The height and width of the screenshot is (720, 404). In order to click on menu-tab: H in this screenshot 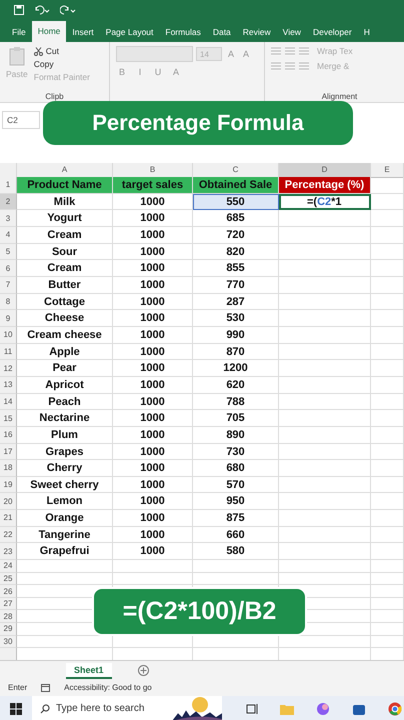, I will do `click(367, 32)`.